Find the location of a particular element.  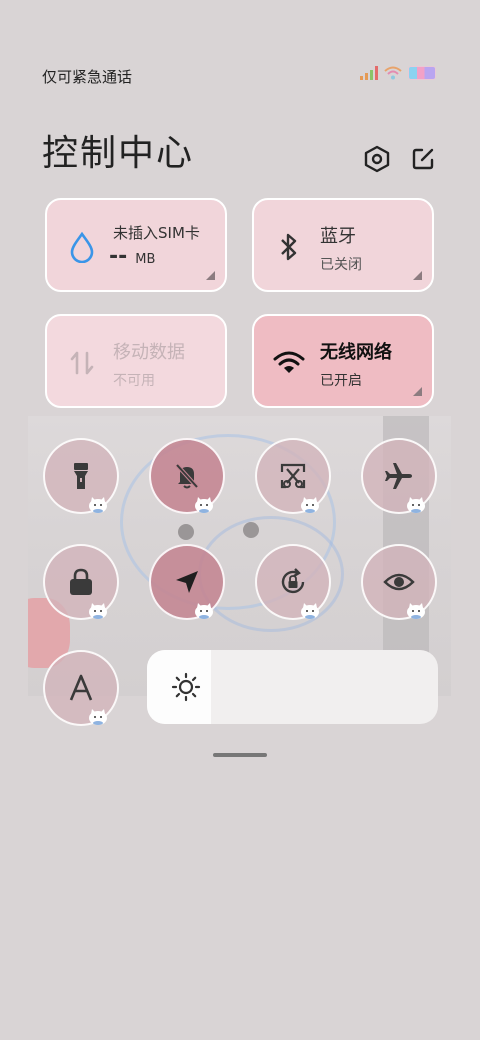

flashlight-icon is located at coordinates (81, 476).